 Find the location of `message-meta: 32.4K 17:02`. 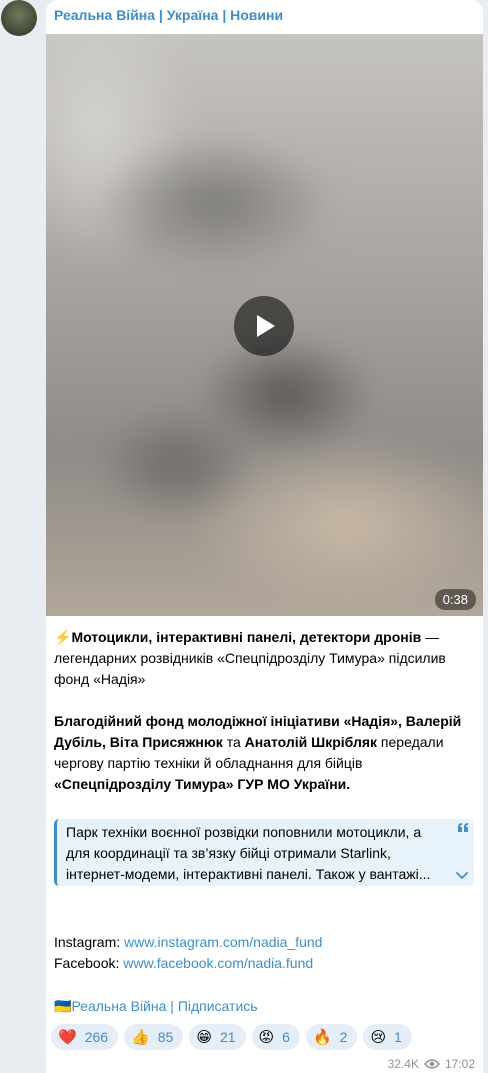

message-meta: 32.4K 17:02 is located at coordinates (431, 1064).